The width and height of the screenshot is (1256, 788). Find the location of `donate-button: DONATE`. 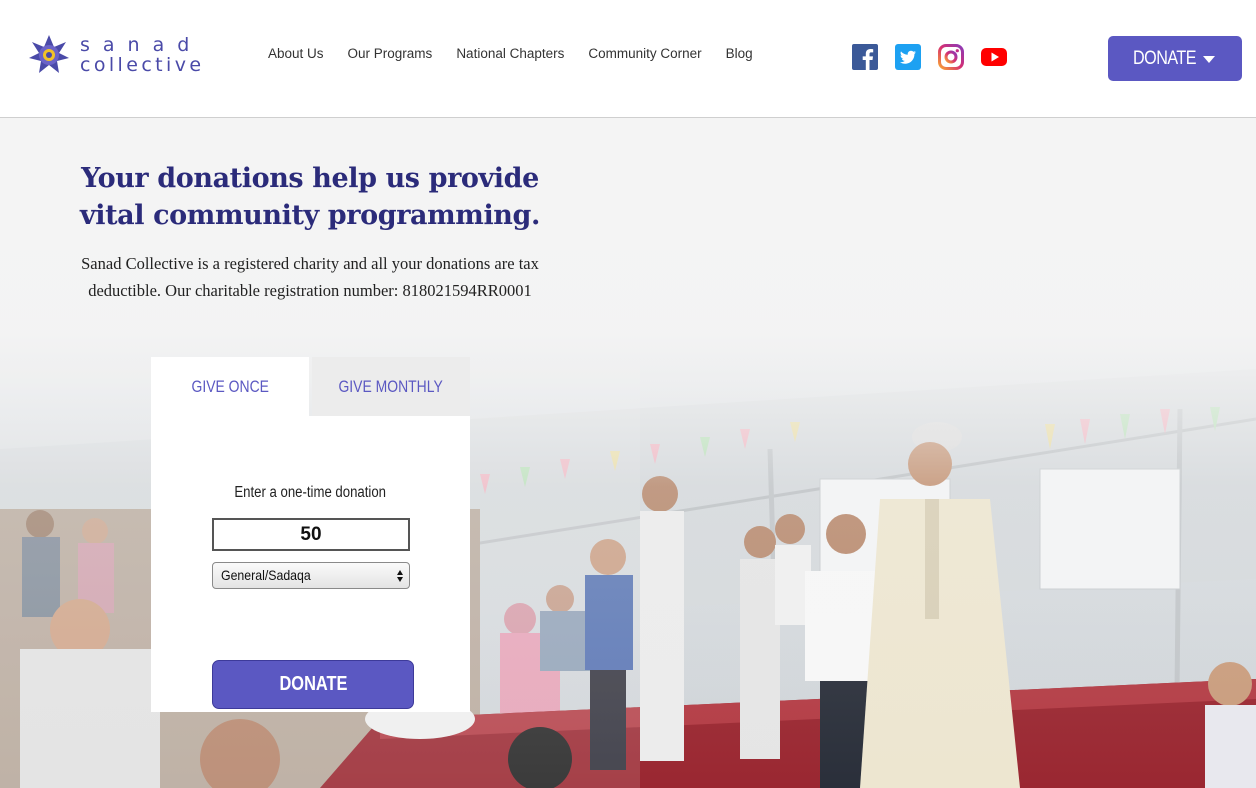

donate-button: DONATE is located at coordinates (313, 684).